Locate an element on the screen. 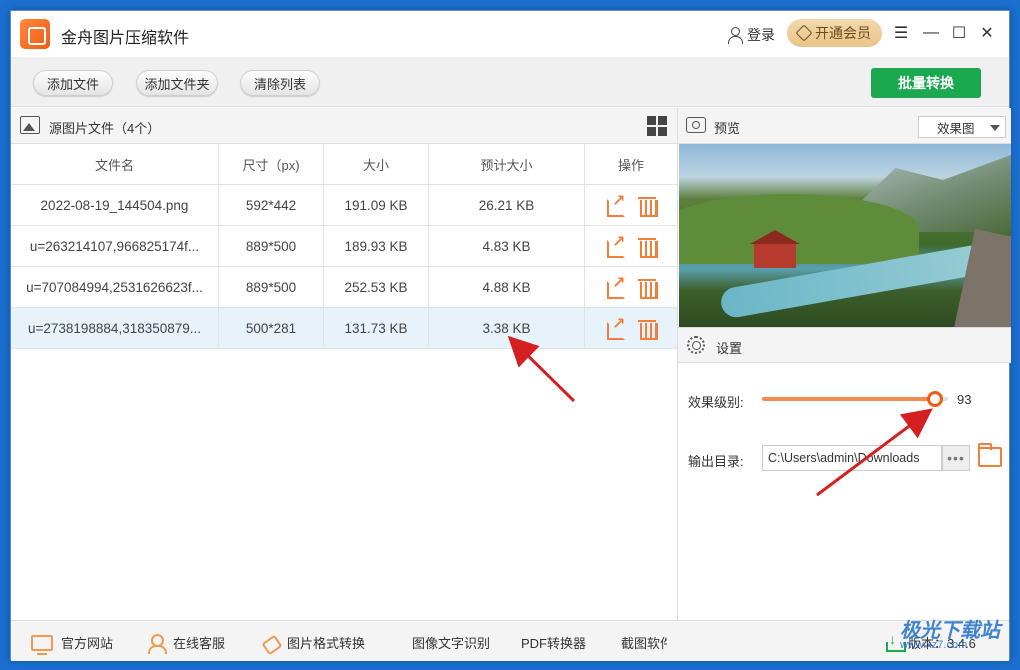 Image resolution: width=1020 pixels, height=670 pixels. eye-icon is located at coordinates (696, 125).